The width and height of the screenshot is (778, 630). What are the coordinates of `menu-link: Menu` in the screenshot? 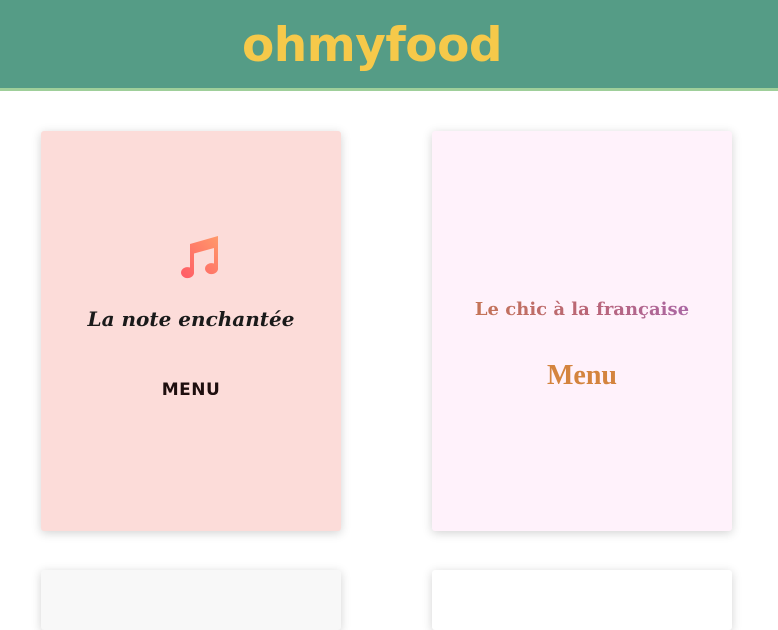 It's located at (582, 376).